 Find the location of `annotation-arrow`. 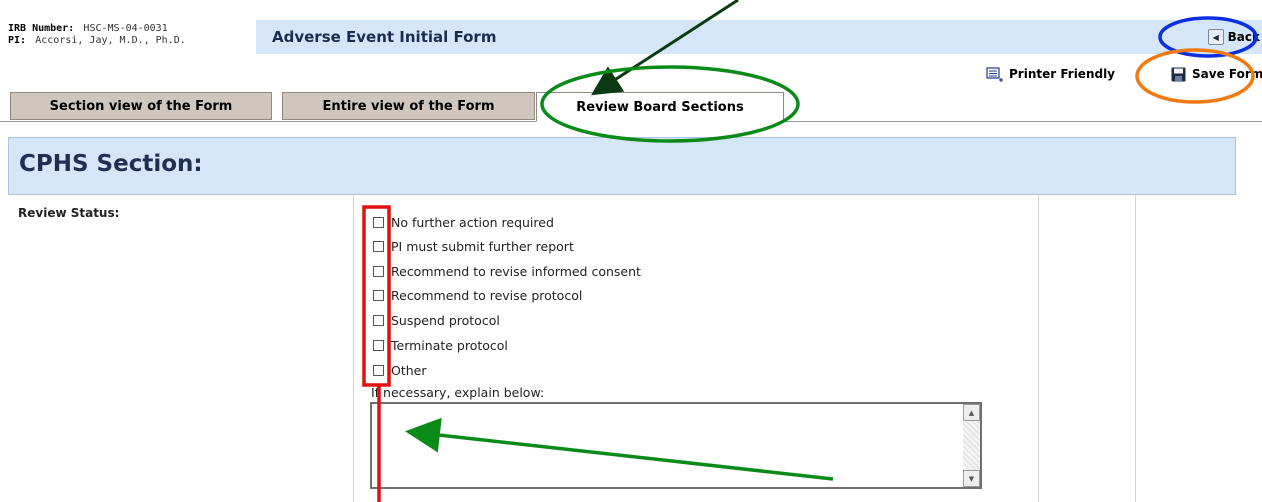

annotation-arrow is located at coordinates (664, 48).